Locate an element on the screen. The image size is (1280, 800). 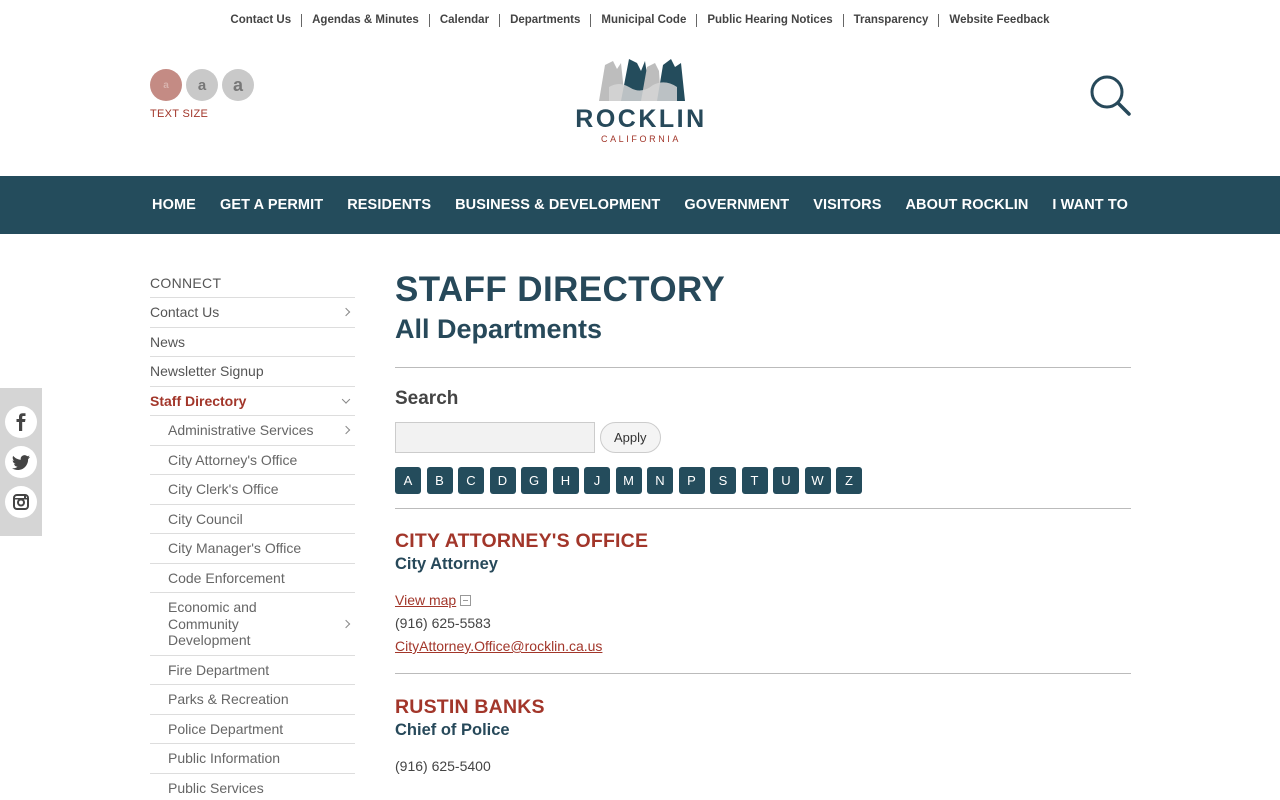
sidebar-item-label: News is located at coordinates (168, 341).